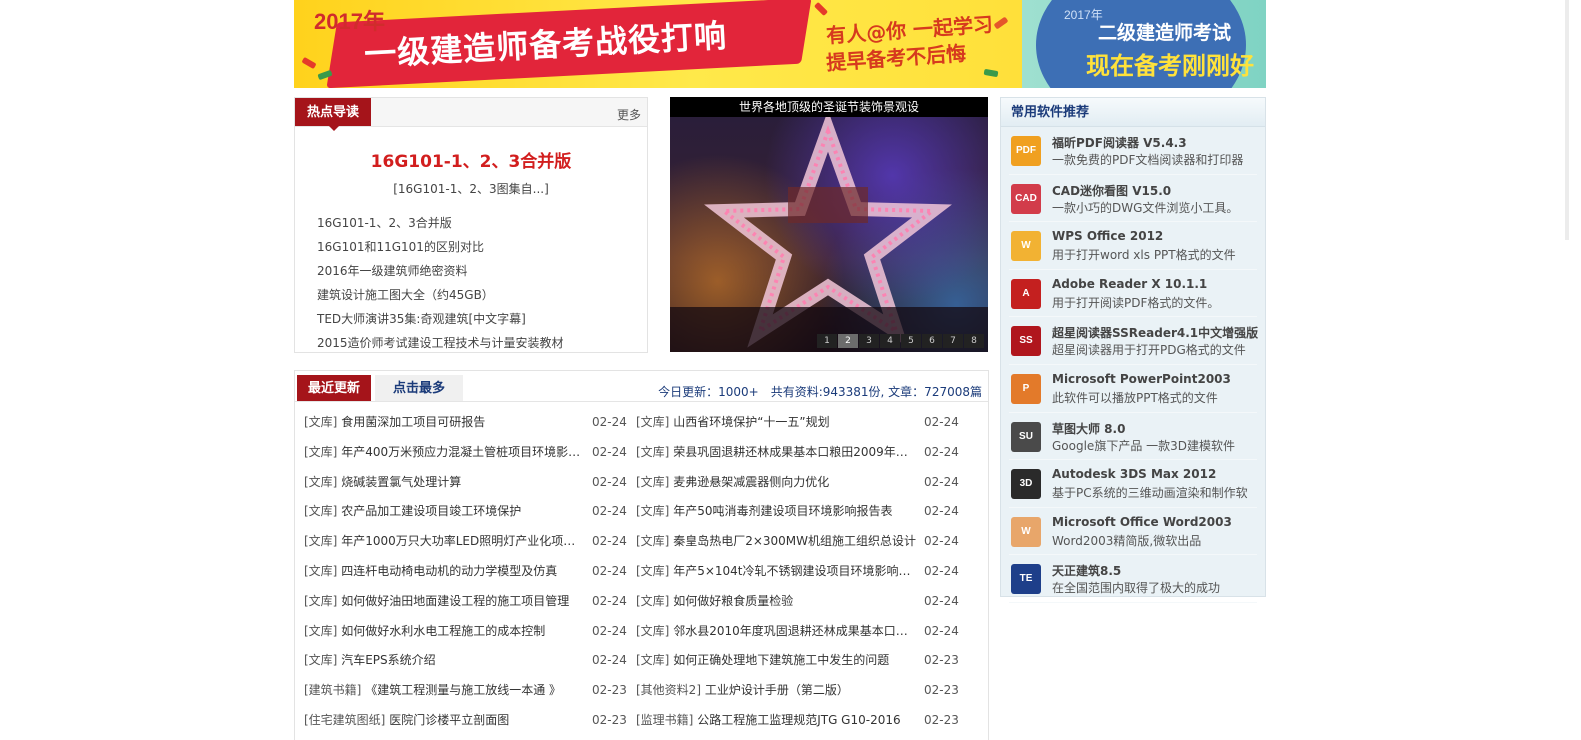 Image resolution: width=1581 pixels, height=740 pixels. Describe the element at coordinates (1026, 151) in the screenshot. I see `foxit-pdf-icon: PDF` at that location.